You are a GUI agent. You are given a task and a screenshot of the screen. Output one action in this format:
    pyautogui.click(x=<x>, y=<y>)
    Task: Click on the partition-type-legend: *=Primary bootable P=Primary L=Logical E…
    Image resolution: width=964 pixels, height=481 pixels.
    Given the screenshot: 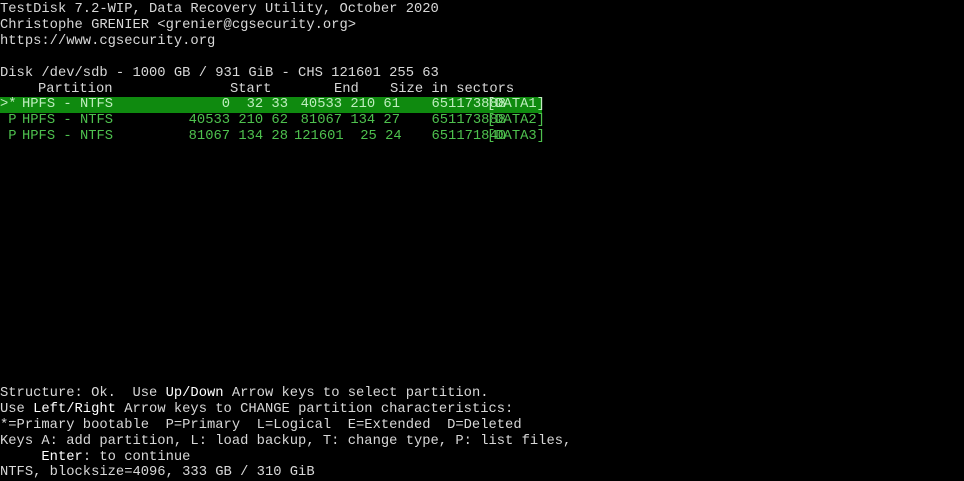 What is the action you would take?
    pyautogui.click(x=261, y=425)
    